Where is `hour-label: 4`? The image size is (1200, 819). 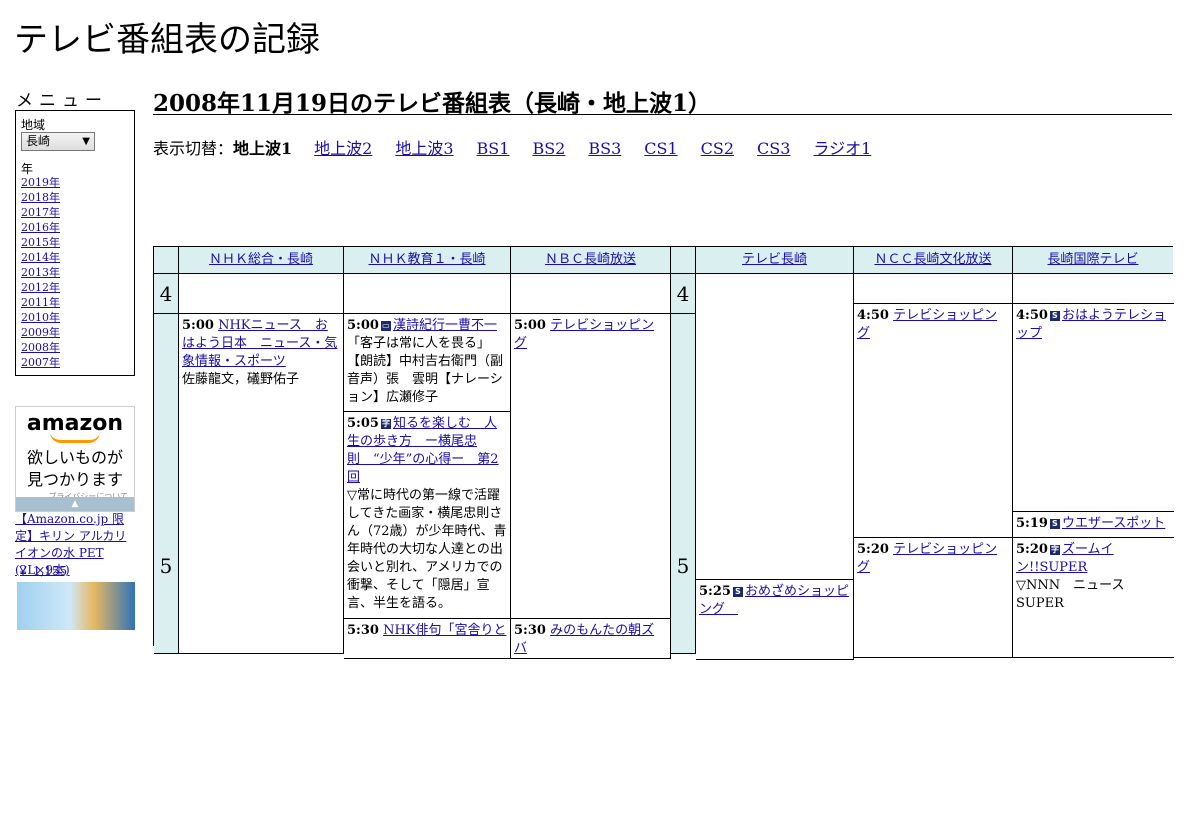 hour-label: 4 is located at coordinates (166, 294).